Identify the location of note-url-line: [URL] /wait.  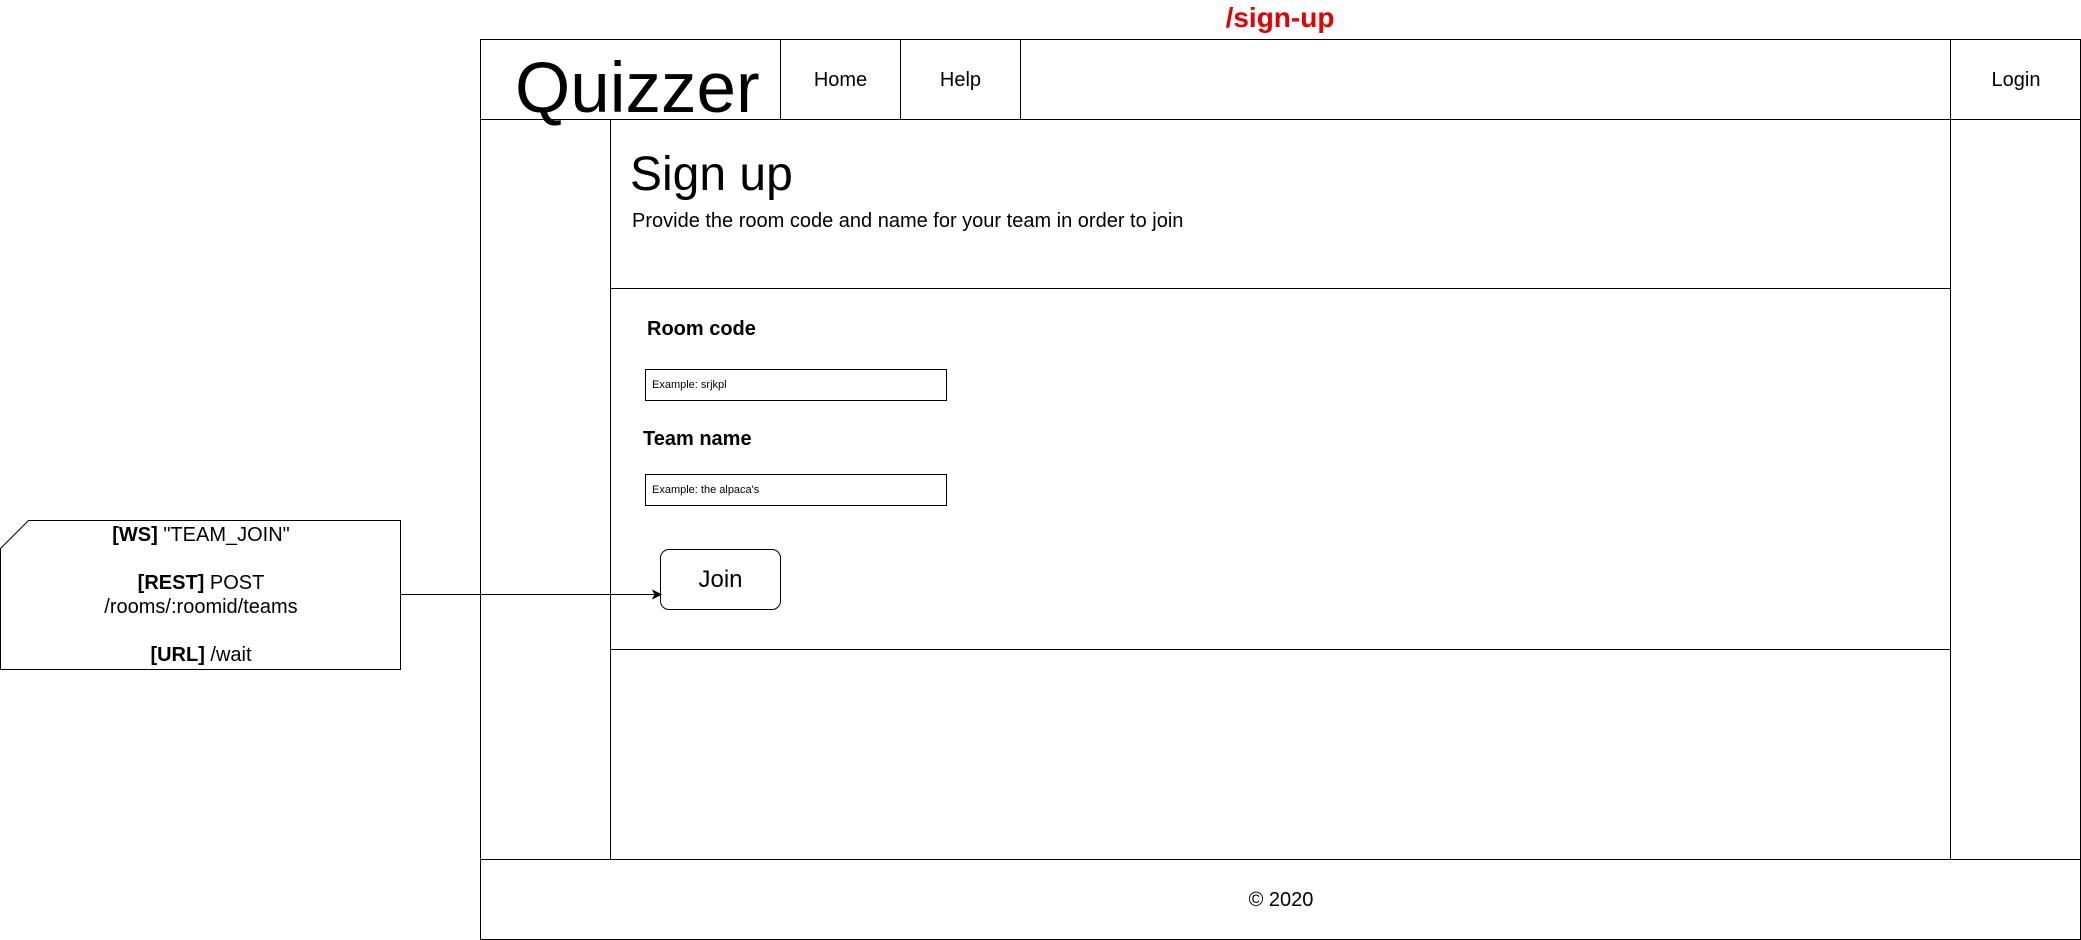
(201, 655).